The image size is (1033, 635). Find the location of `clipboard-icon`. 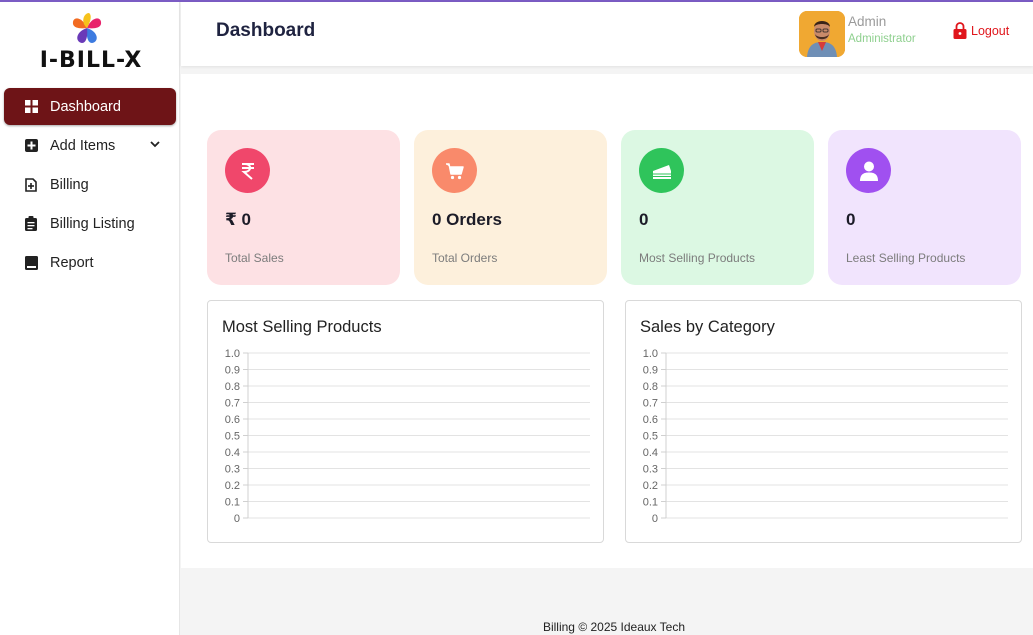

clipboard-icon is located at coordinates (31, 223).